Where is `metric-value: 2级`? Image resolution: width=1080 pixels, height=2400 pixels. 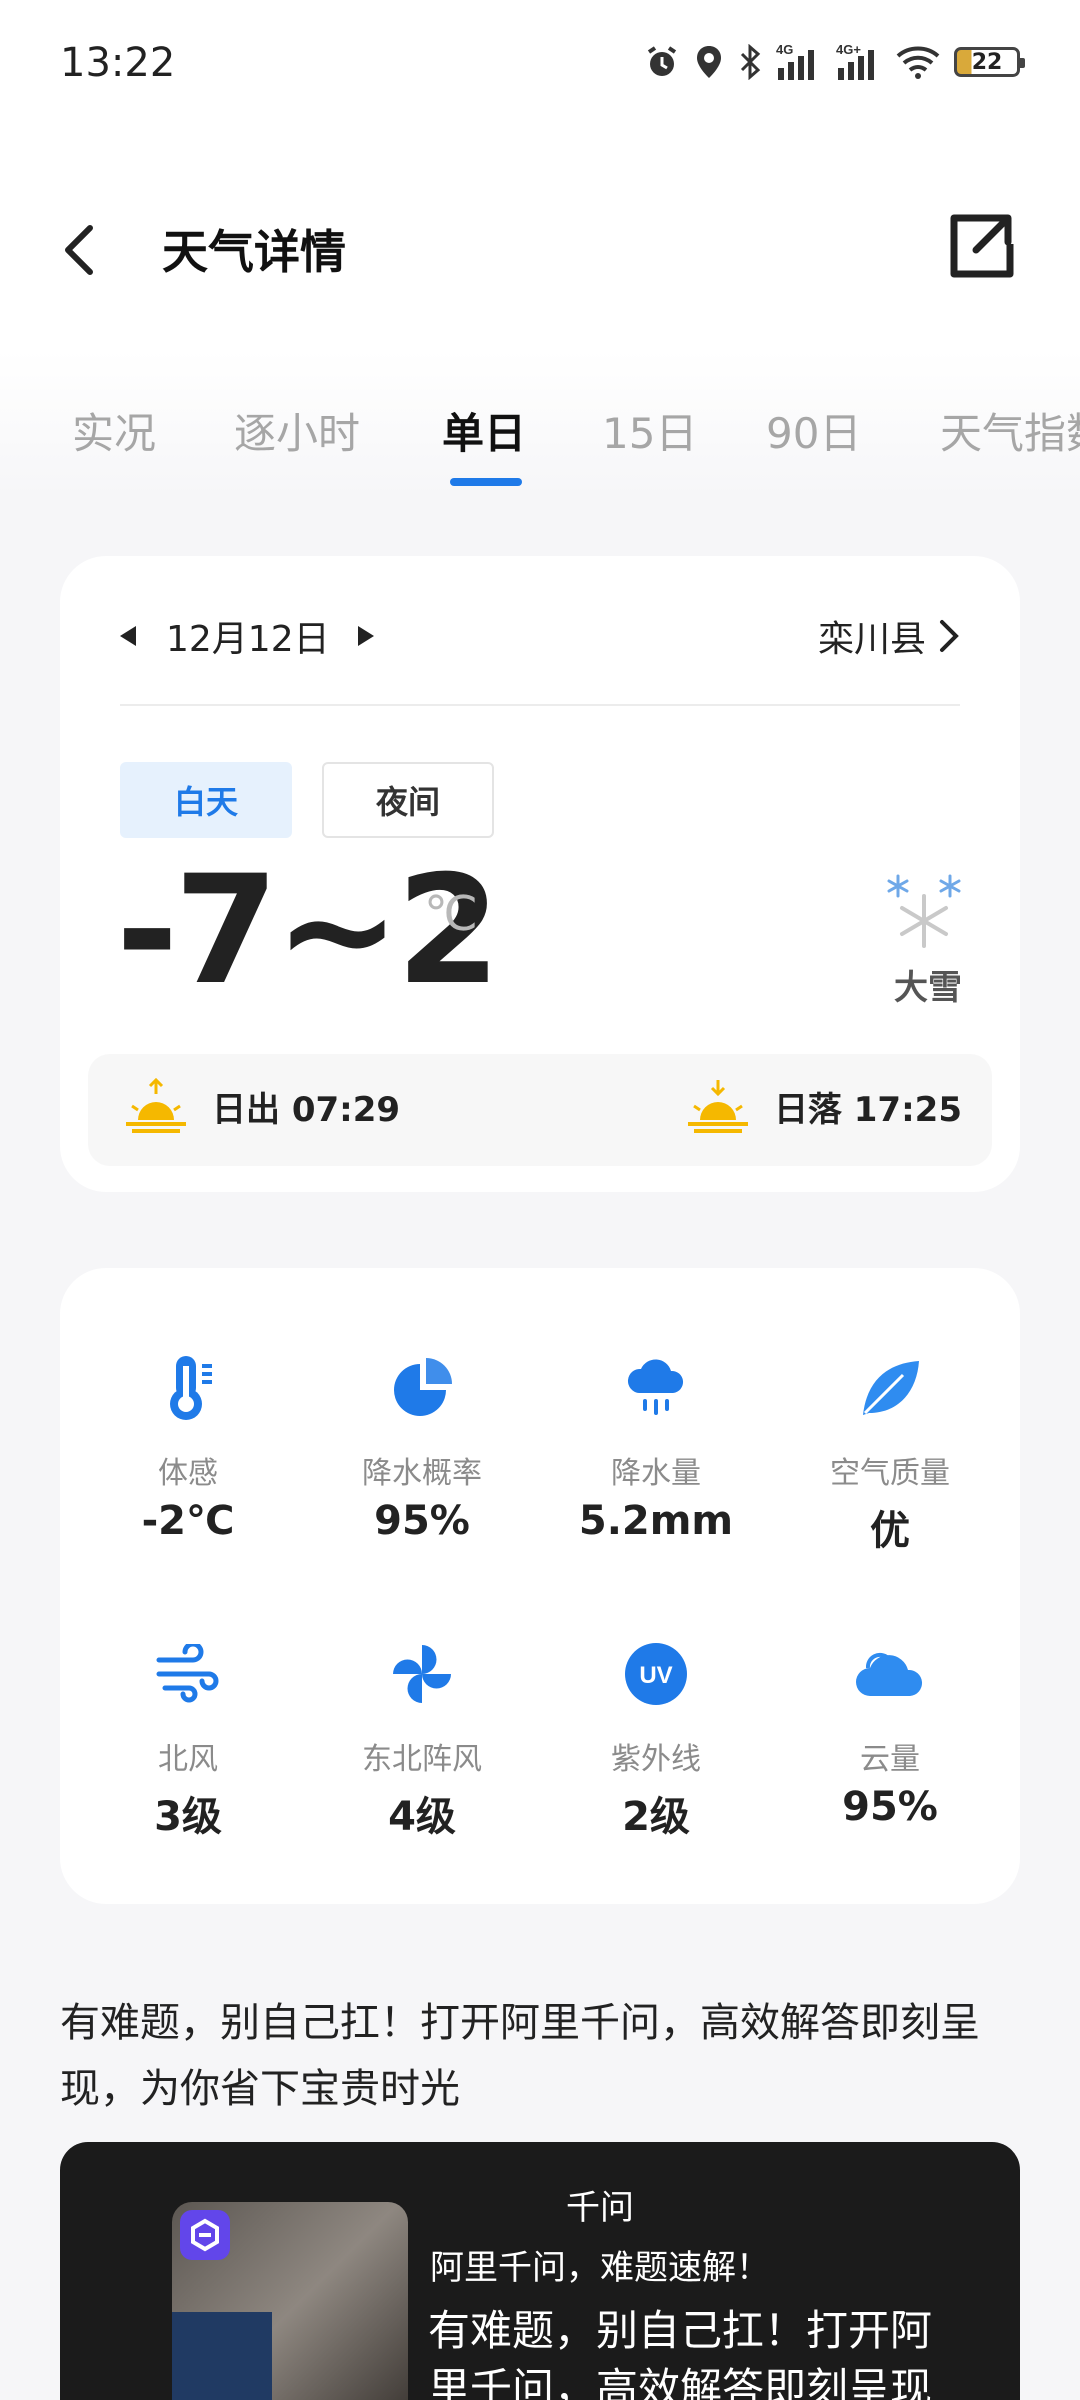
metric-value: 2级 is located at coordinates (656, 1817).